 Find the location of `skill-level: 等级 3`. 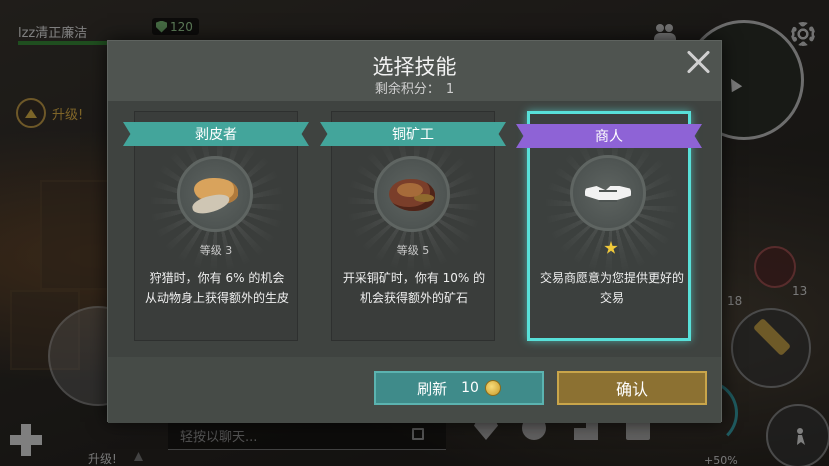

skill-level: 等级 3 is located at coordinates (216, 250).